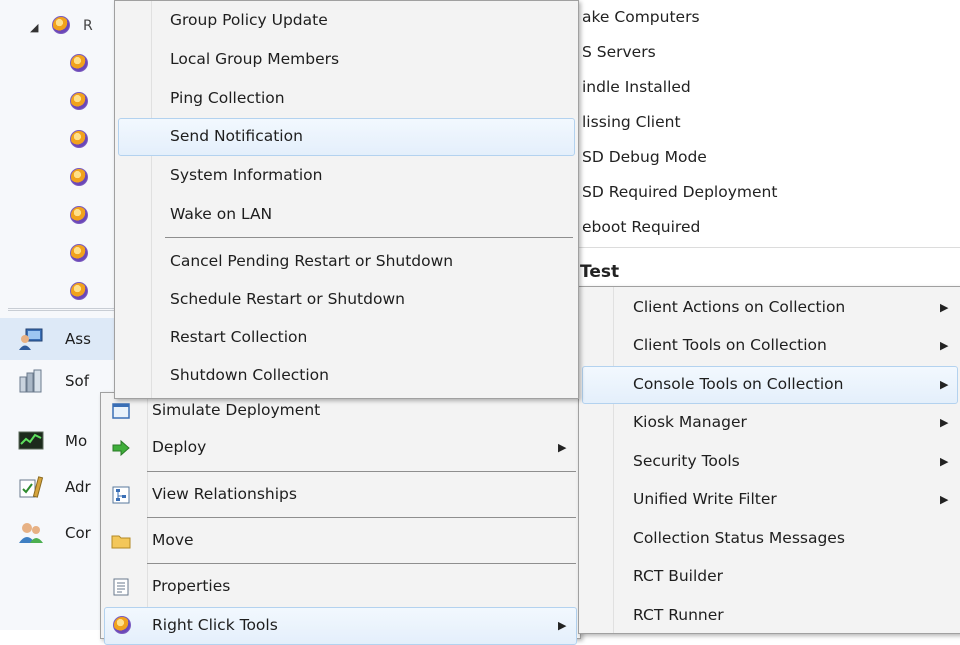  What do you see at coordinates (60, 339) in the screenshot?
I see `workspace-assets: Ass` at bounding box center [60, 339].